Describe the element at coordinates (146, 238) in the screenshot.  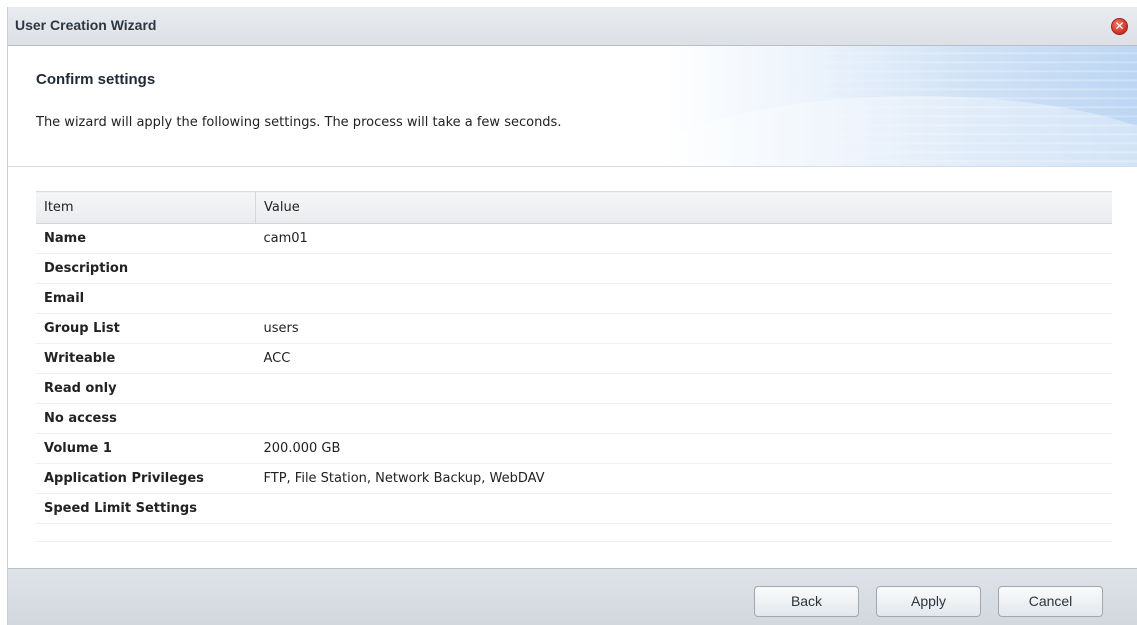
I see `row-item: Name` at that location.